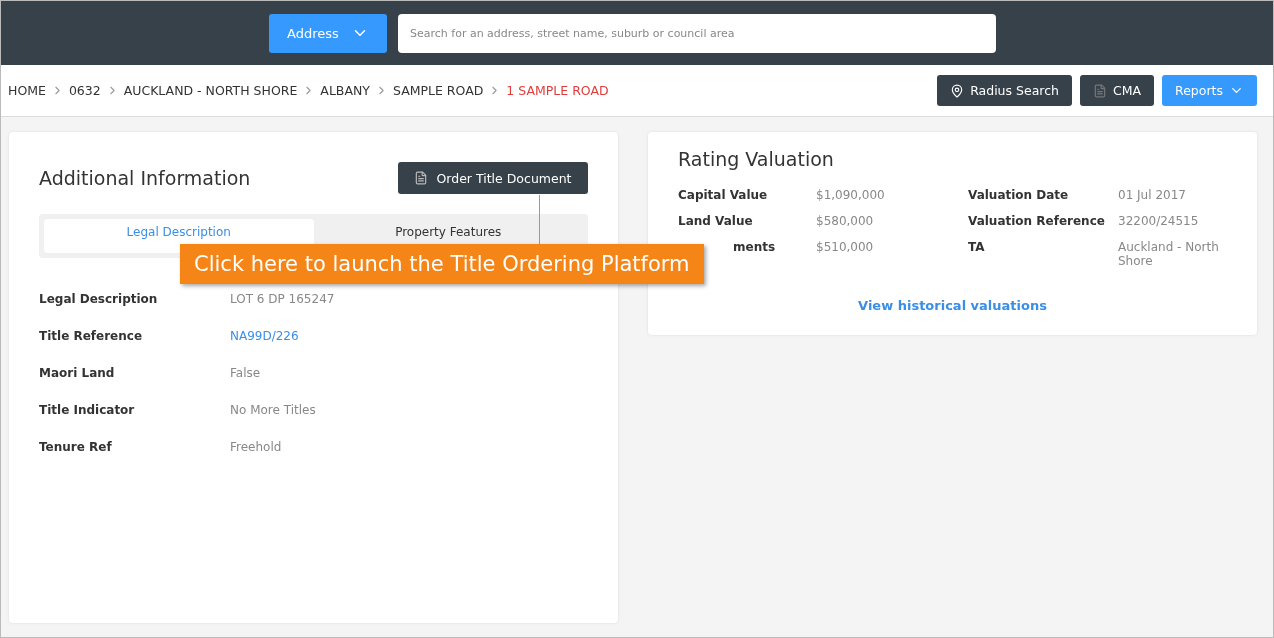 The height and width of the screenshot is (638, 1274). What do you see at coordinates (1117, 90) in the screenshot?
I see `action-button: CMA` at bounding box center [1117, 90].